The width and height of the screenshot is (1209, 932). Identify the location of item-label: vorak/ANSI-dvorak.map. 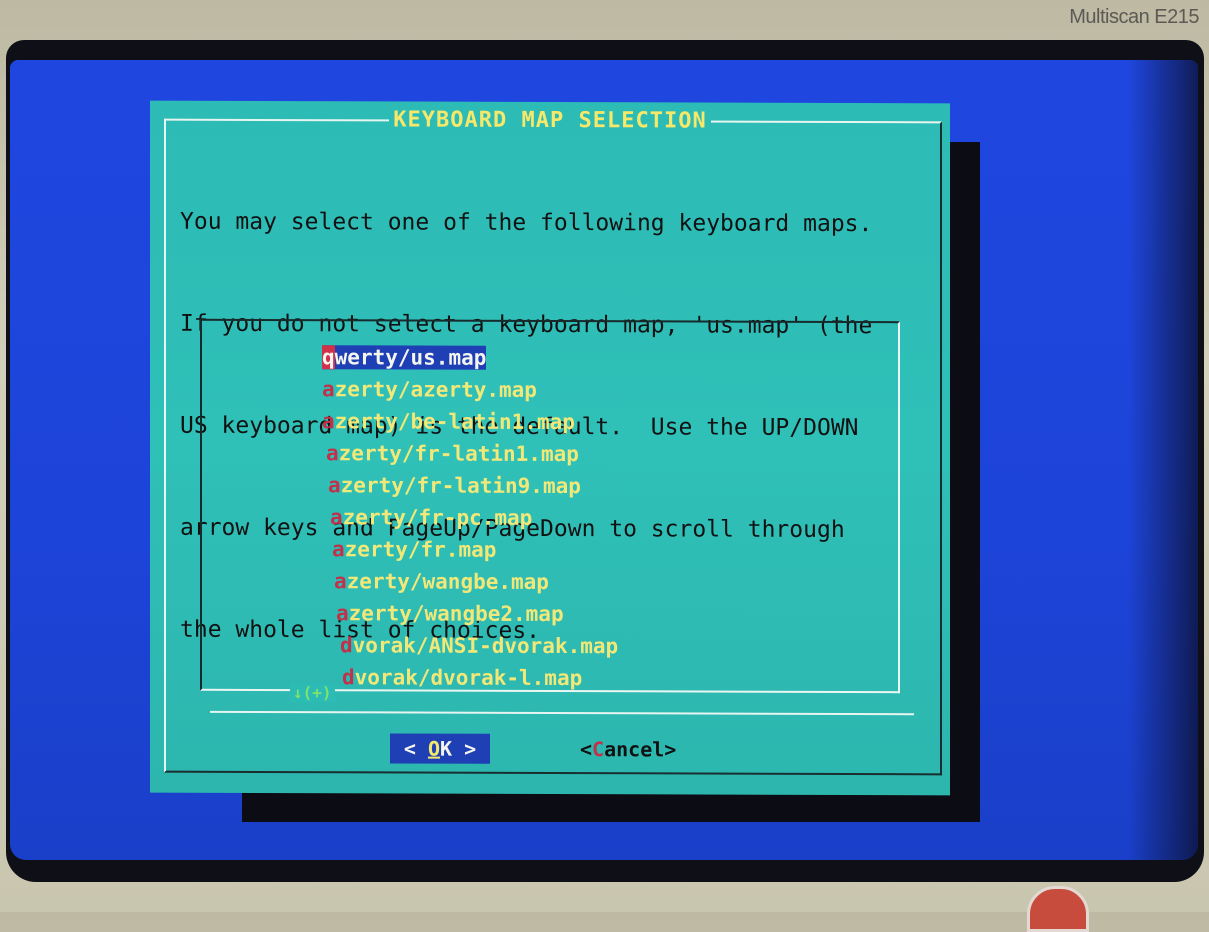
(485, 646).